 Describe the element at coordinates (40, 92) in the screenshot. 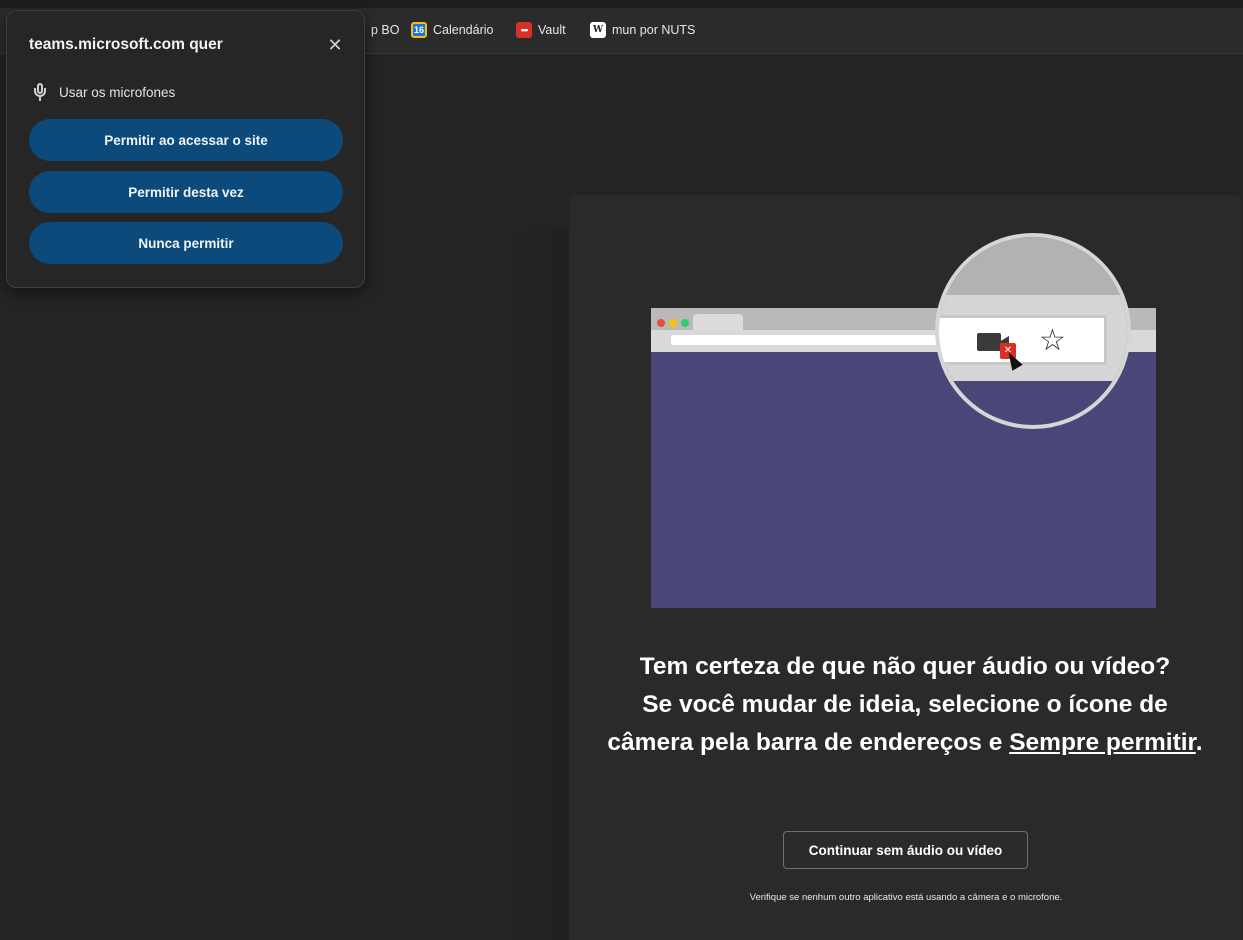

I see `microphone-icon` at that location.